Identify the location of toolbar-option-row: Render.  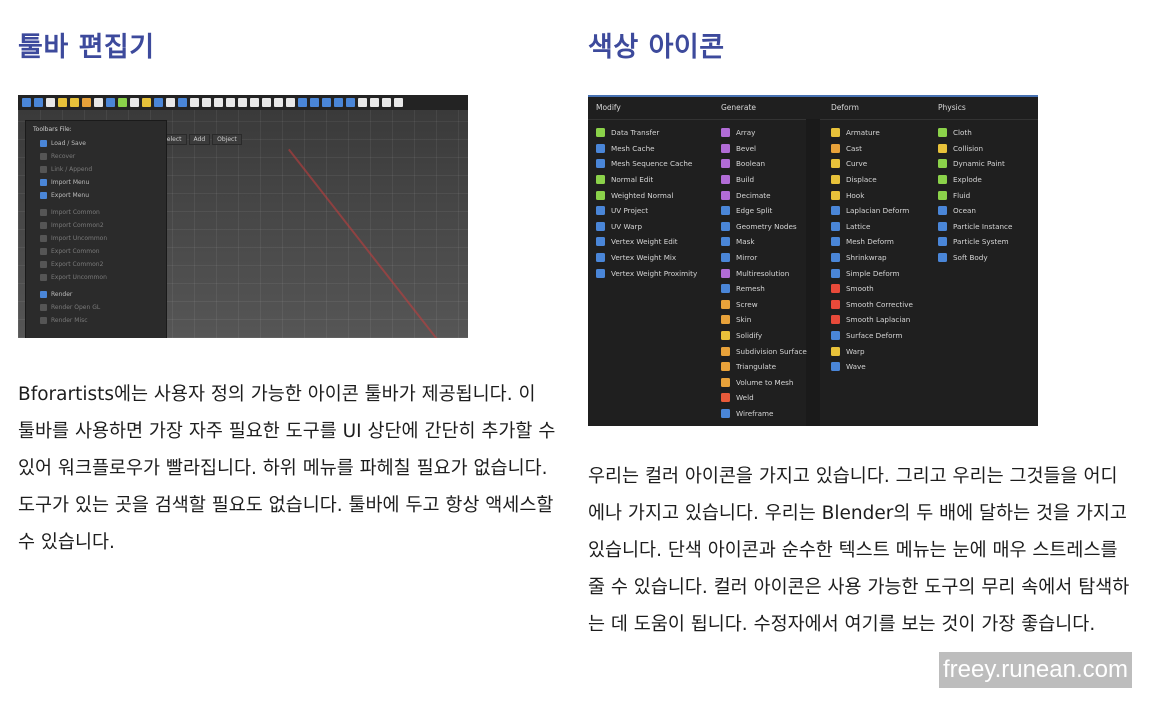
(96, 294).